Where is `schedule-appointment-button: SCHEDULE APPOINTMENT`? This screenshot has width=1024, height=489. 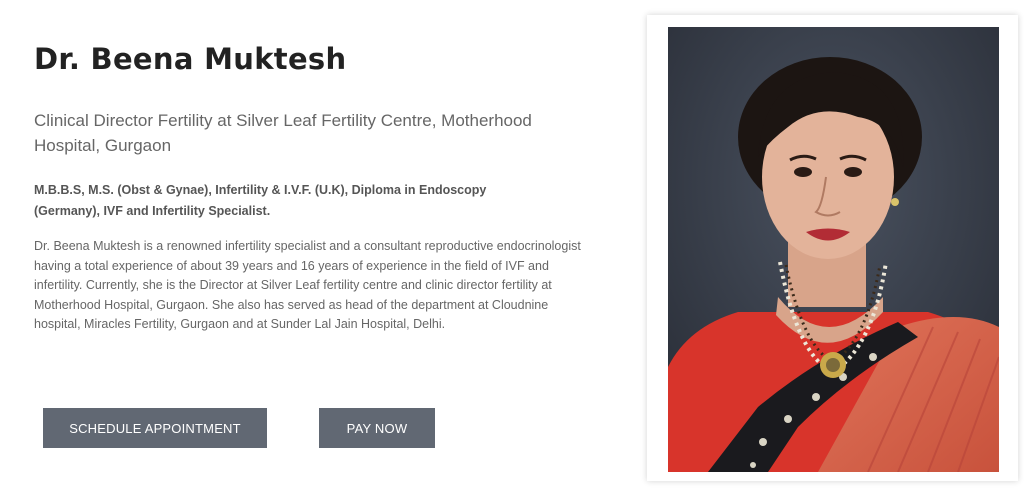 schedule-appointment-button: SCHEDULE APPOINTMENT is located at coordinates (155, 428).